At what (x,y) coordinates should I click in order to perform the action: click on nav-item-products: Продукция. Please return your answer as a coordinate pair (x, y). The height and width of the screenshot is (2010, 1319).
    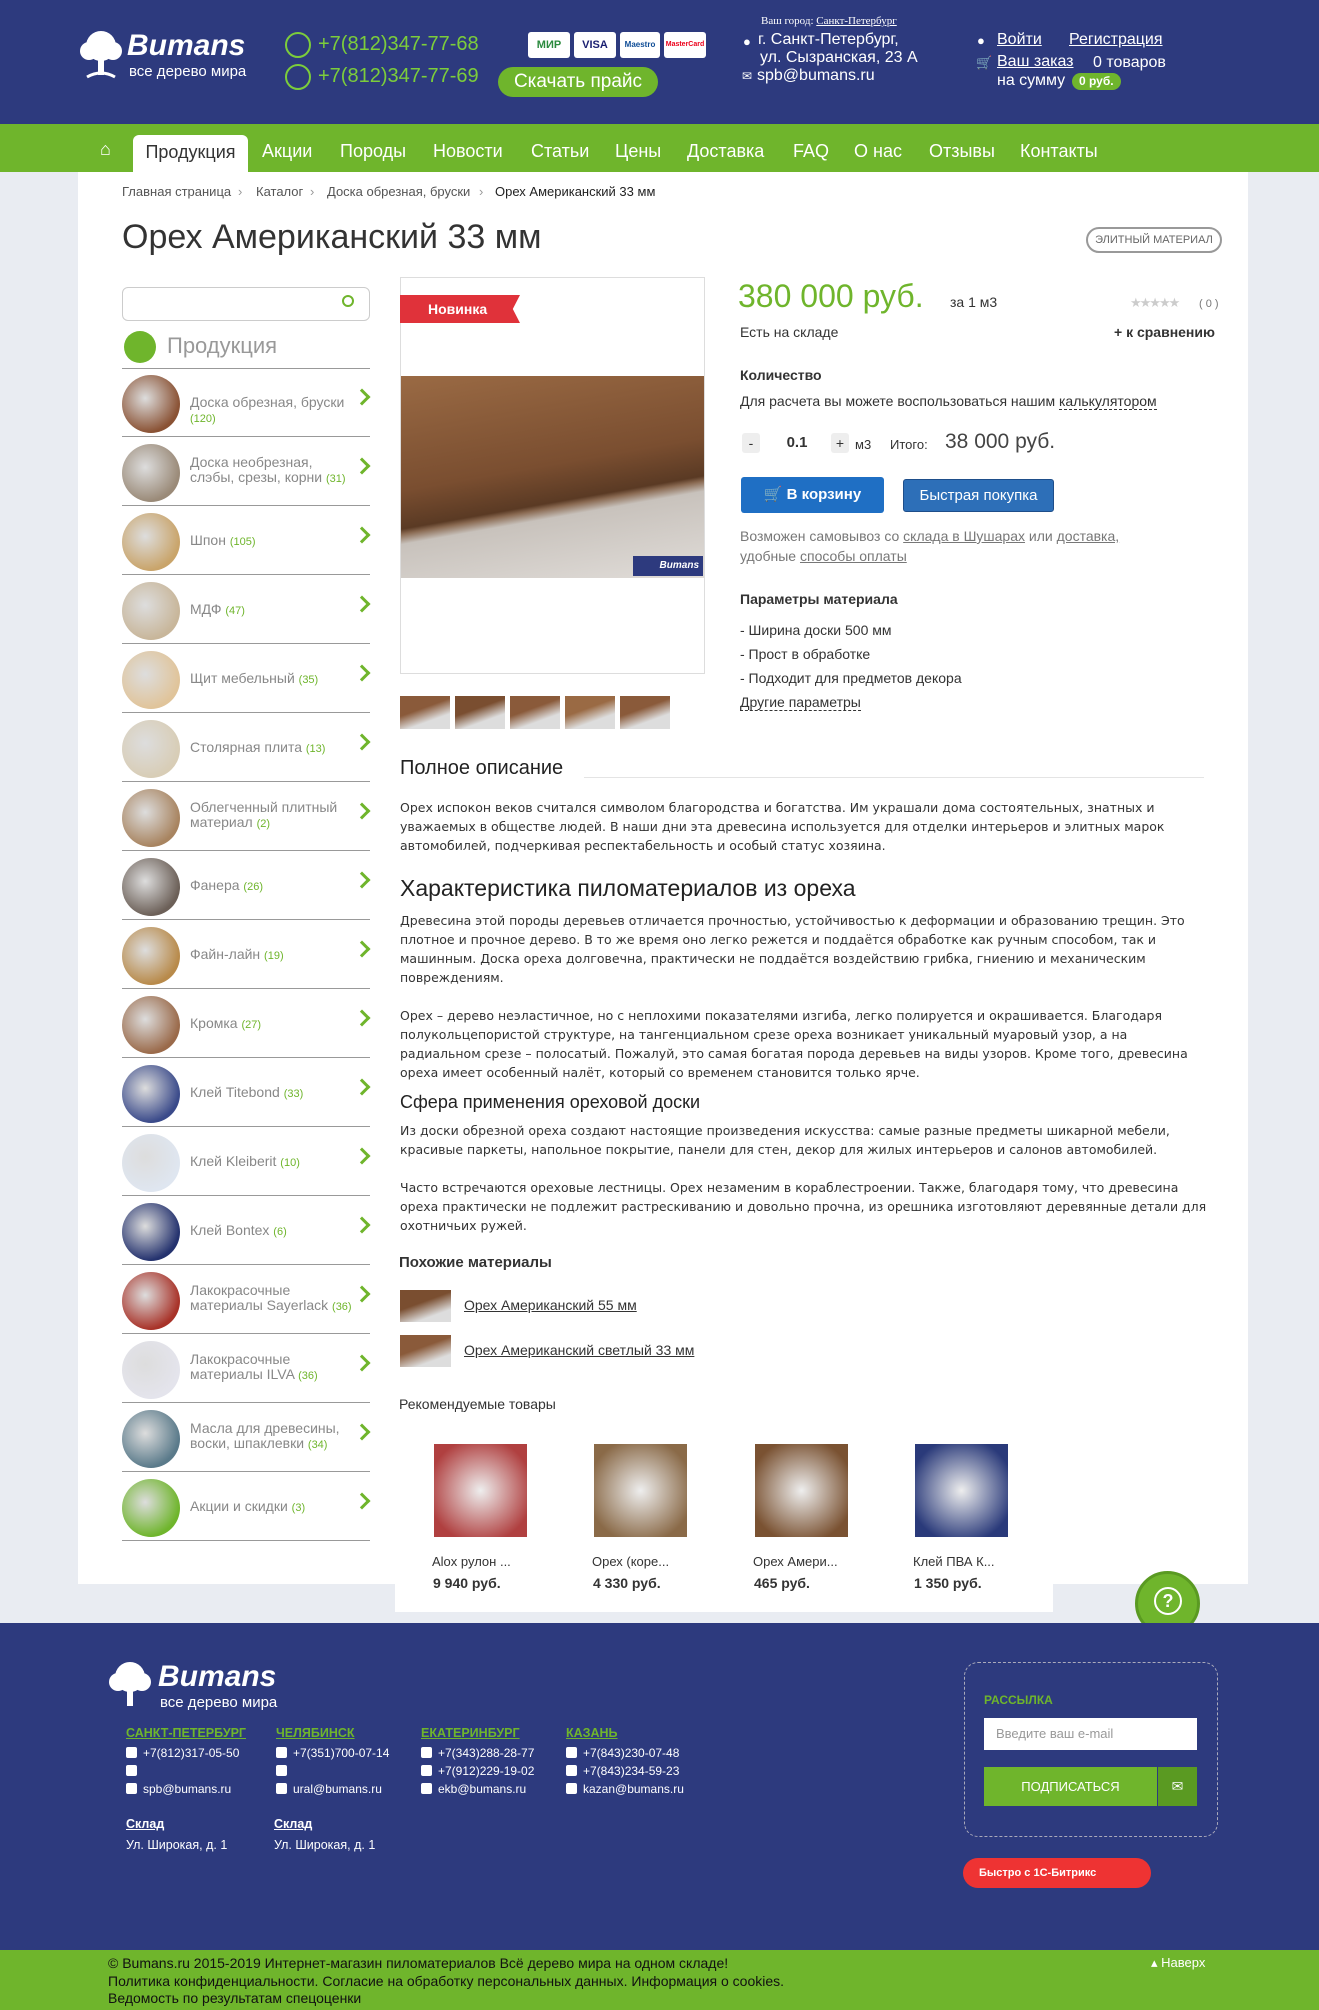
    Looking at the image, I should click on (190, 153).